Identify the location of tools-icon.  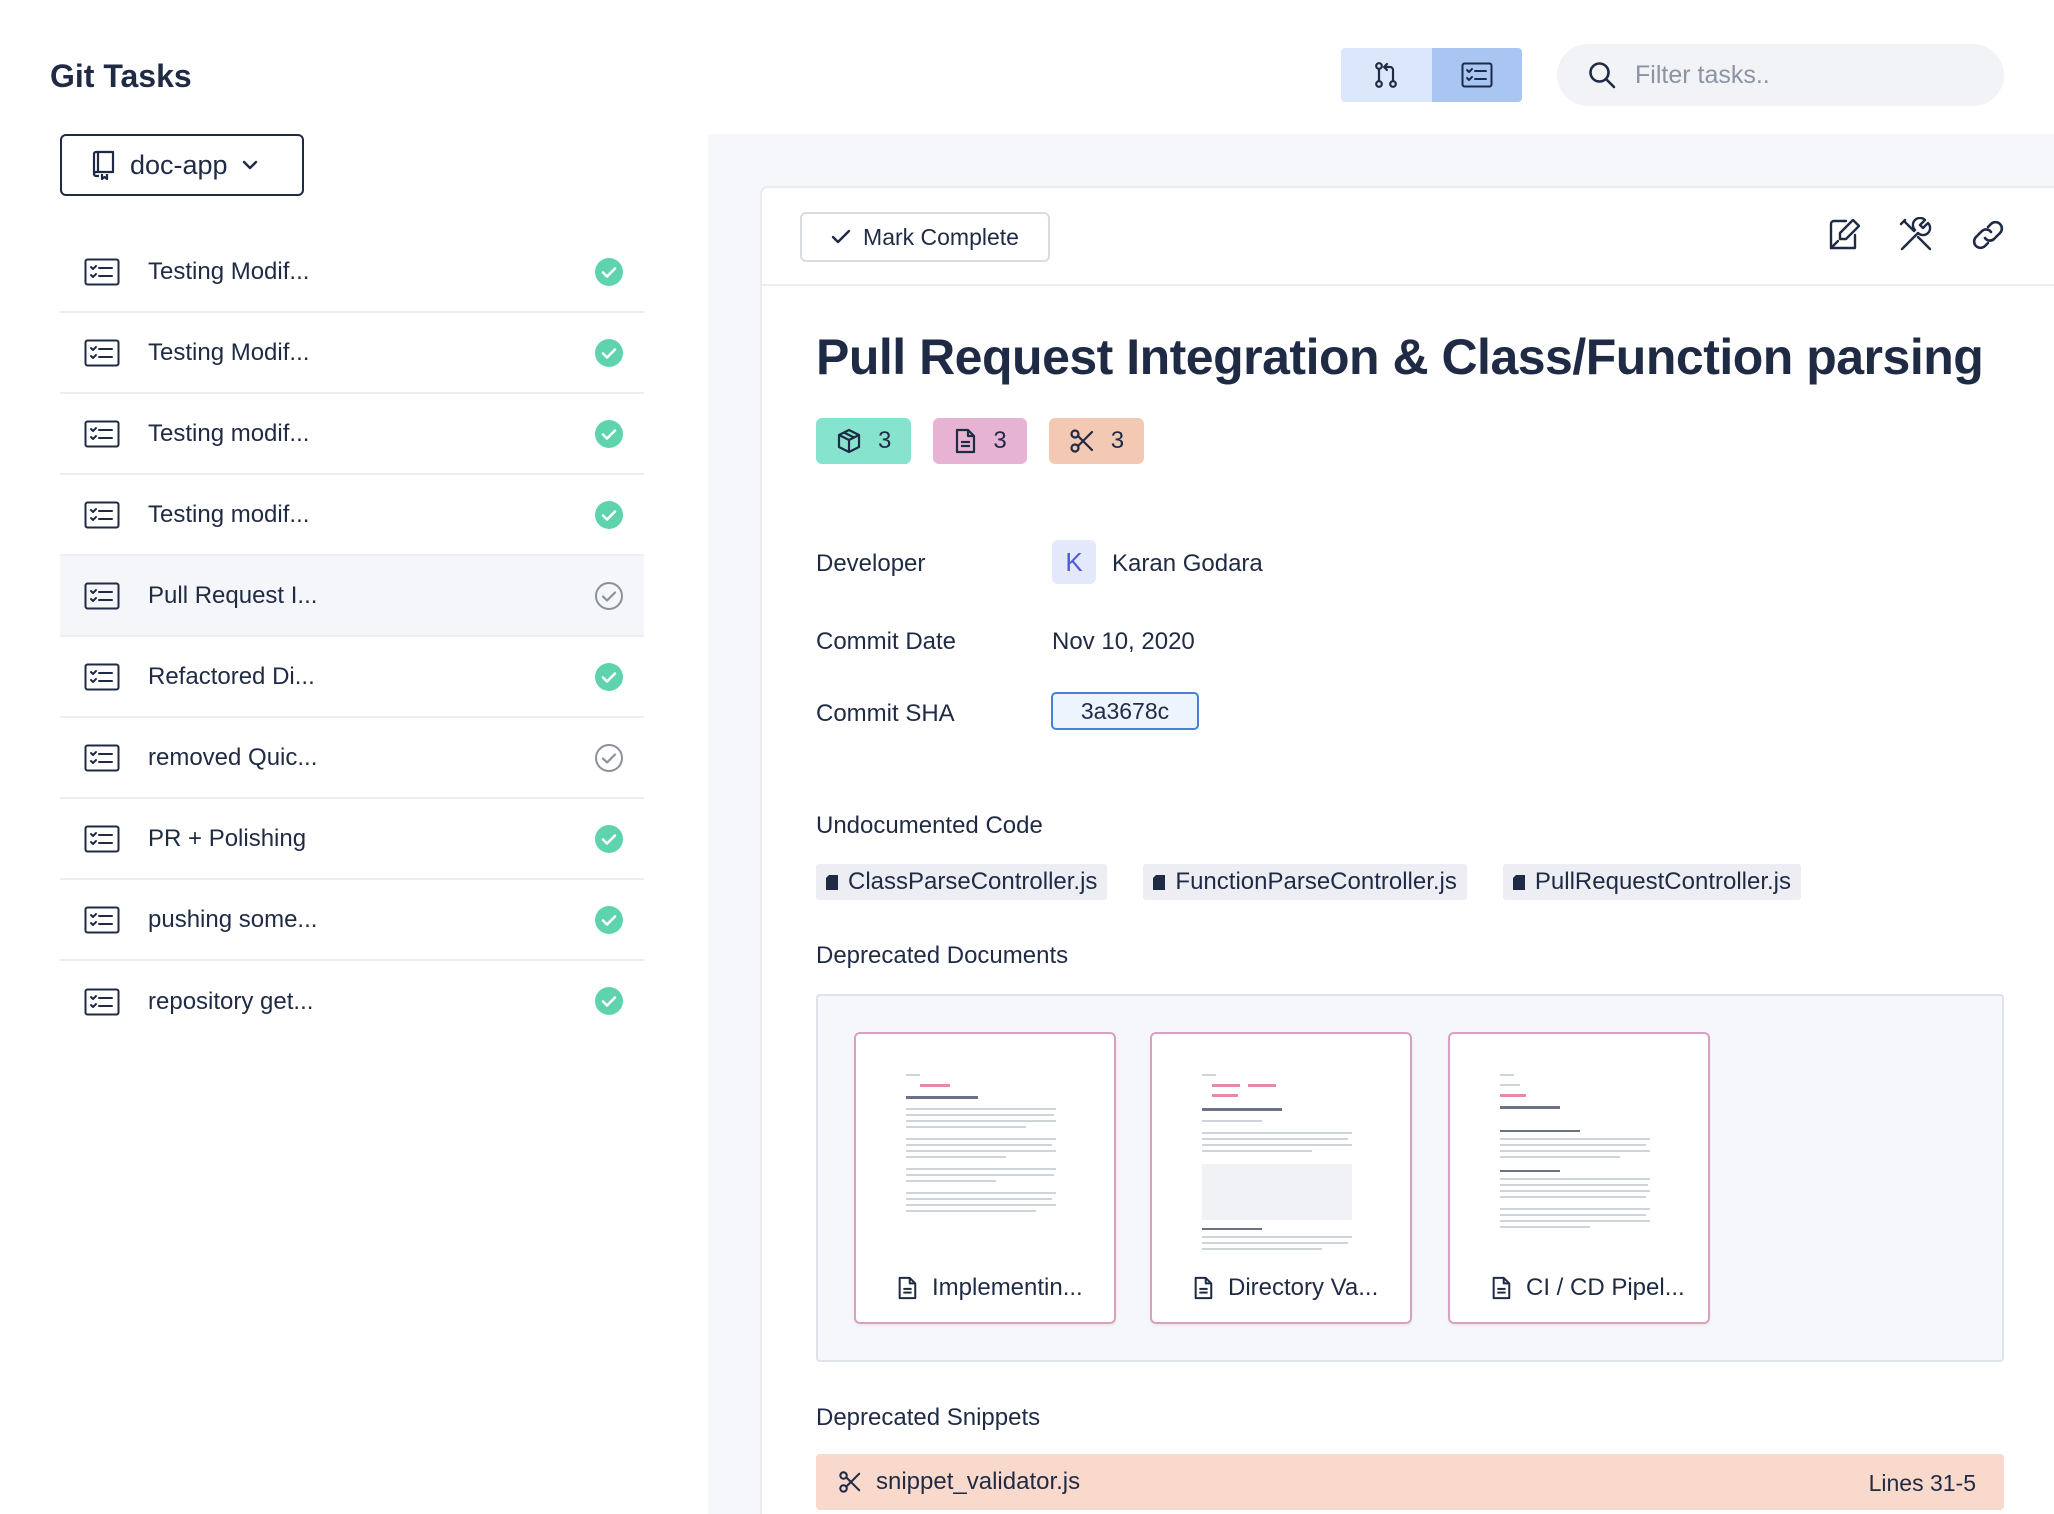
(1916, 235).